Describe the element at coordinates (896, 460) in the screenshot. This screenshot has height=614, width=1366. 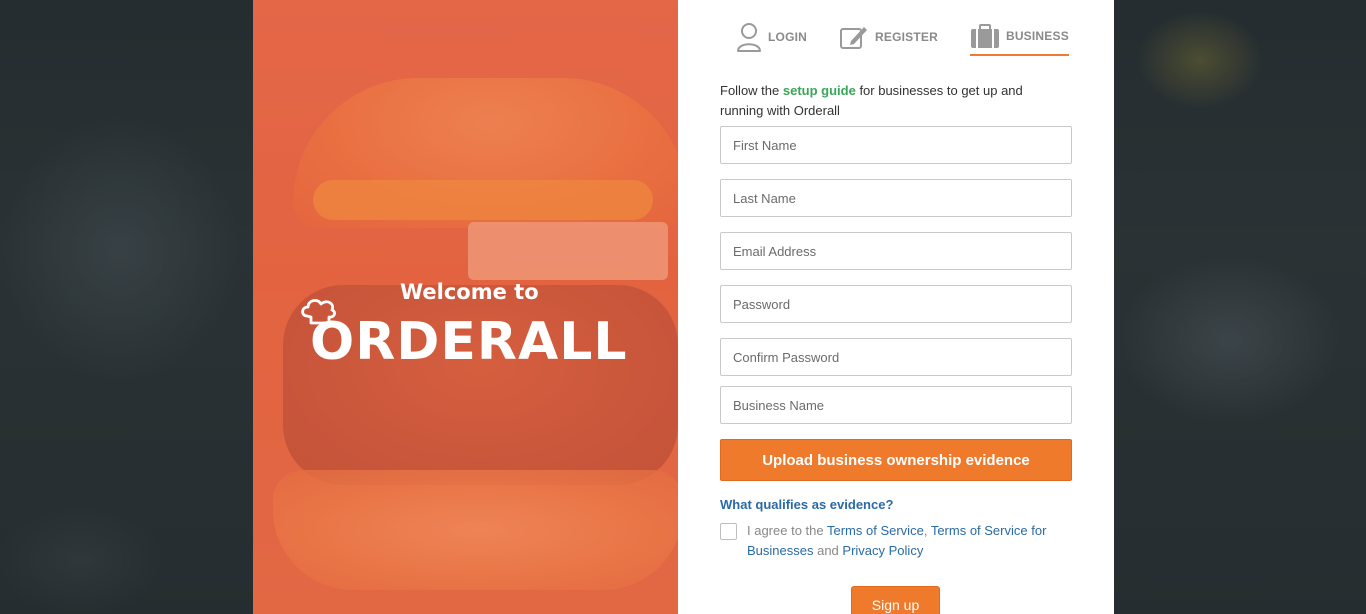
I see `upload-evidence-button: Upload business ownership evidence` at that location.